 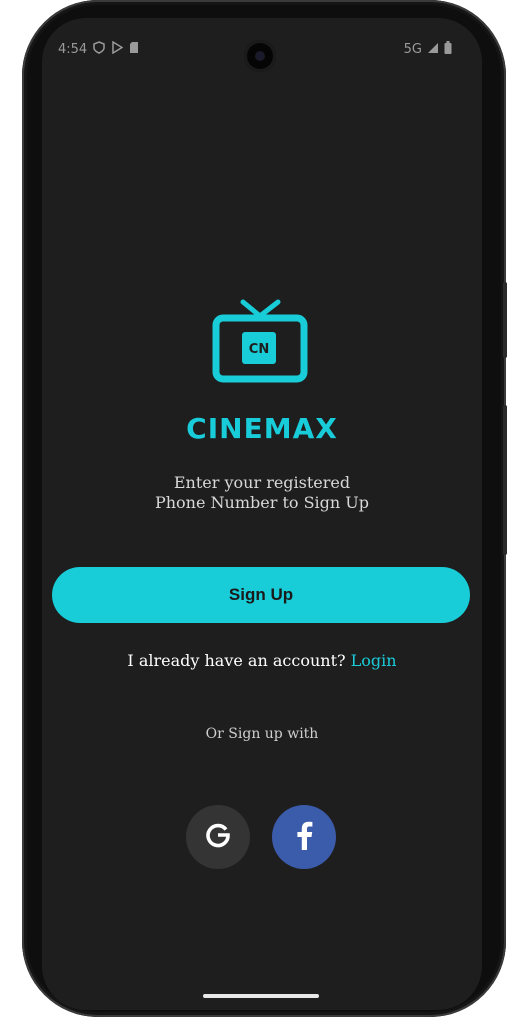 What do you see at coordinates (117, 49) in the screenshot?
I see `play-store-icon` at bounding box center [117, 49].